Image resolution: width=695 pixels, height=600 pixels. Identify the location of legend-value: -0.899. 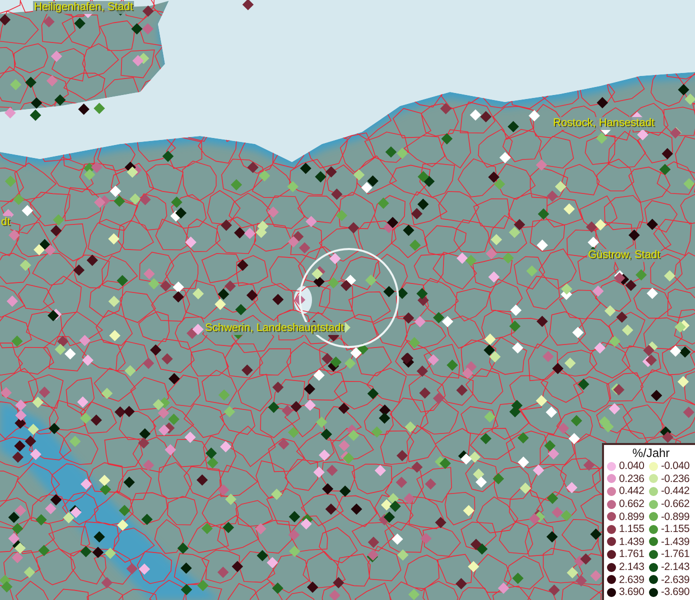
(675, 516).